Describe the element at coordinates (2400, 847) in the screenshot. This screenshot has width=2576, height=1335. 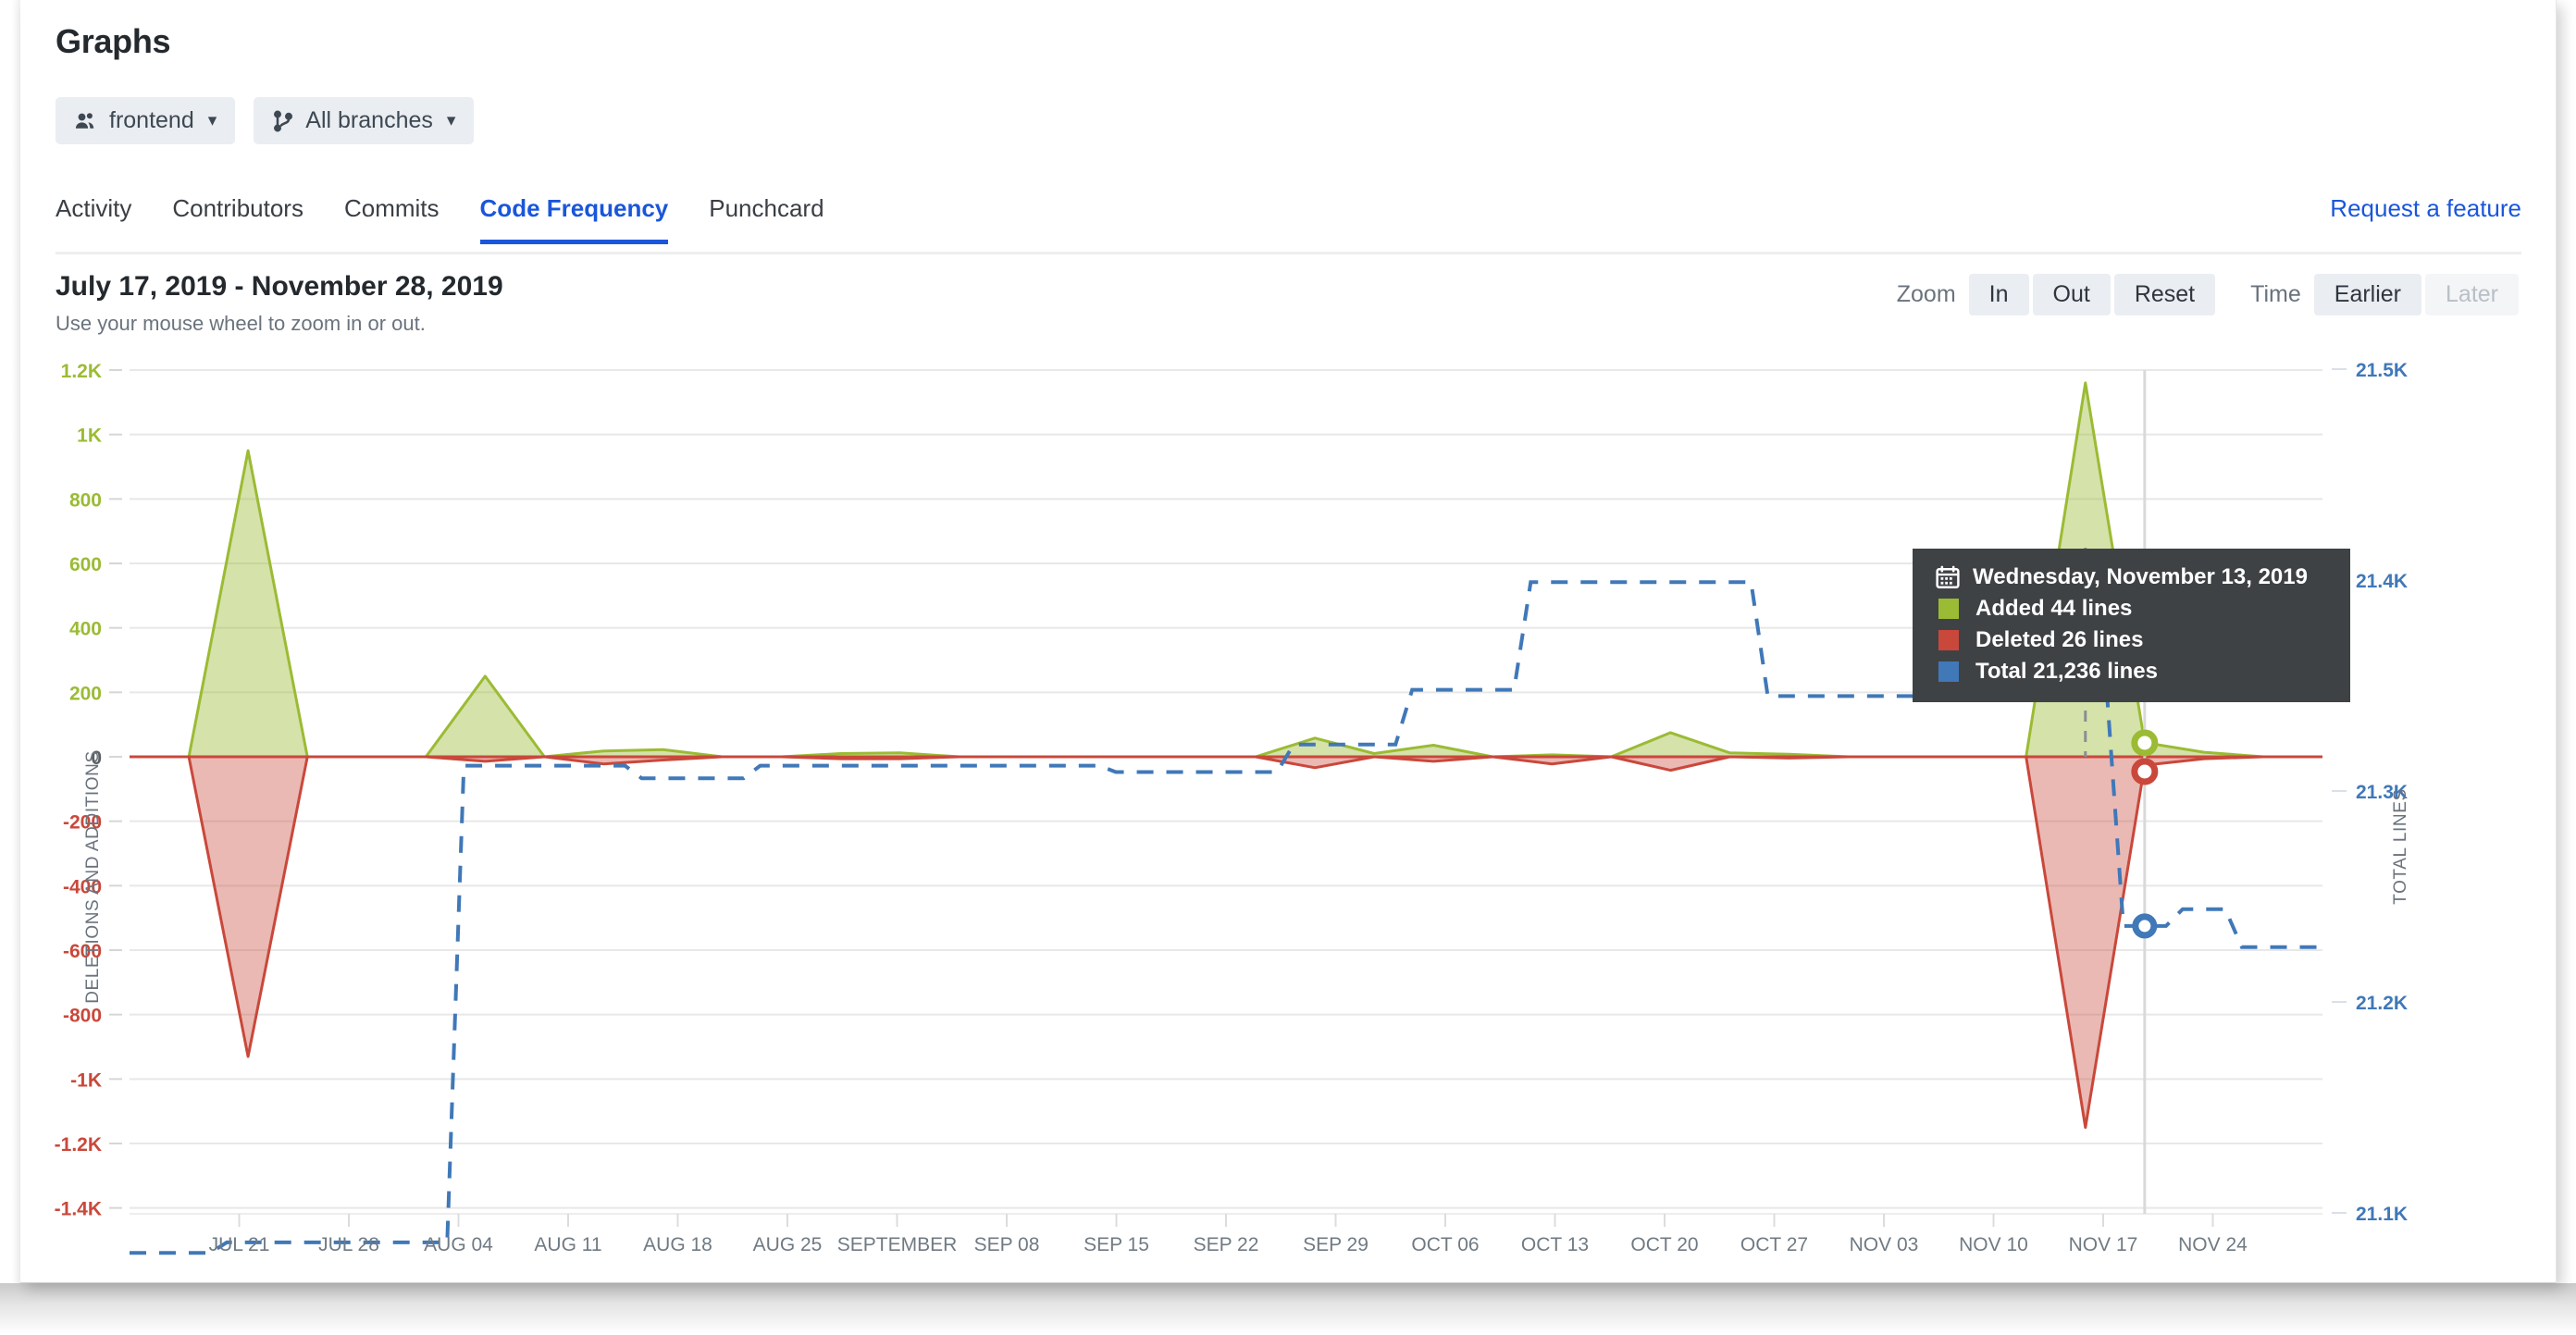
I see `right-axis-title: TOTAL LINES` at that location.